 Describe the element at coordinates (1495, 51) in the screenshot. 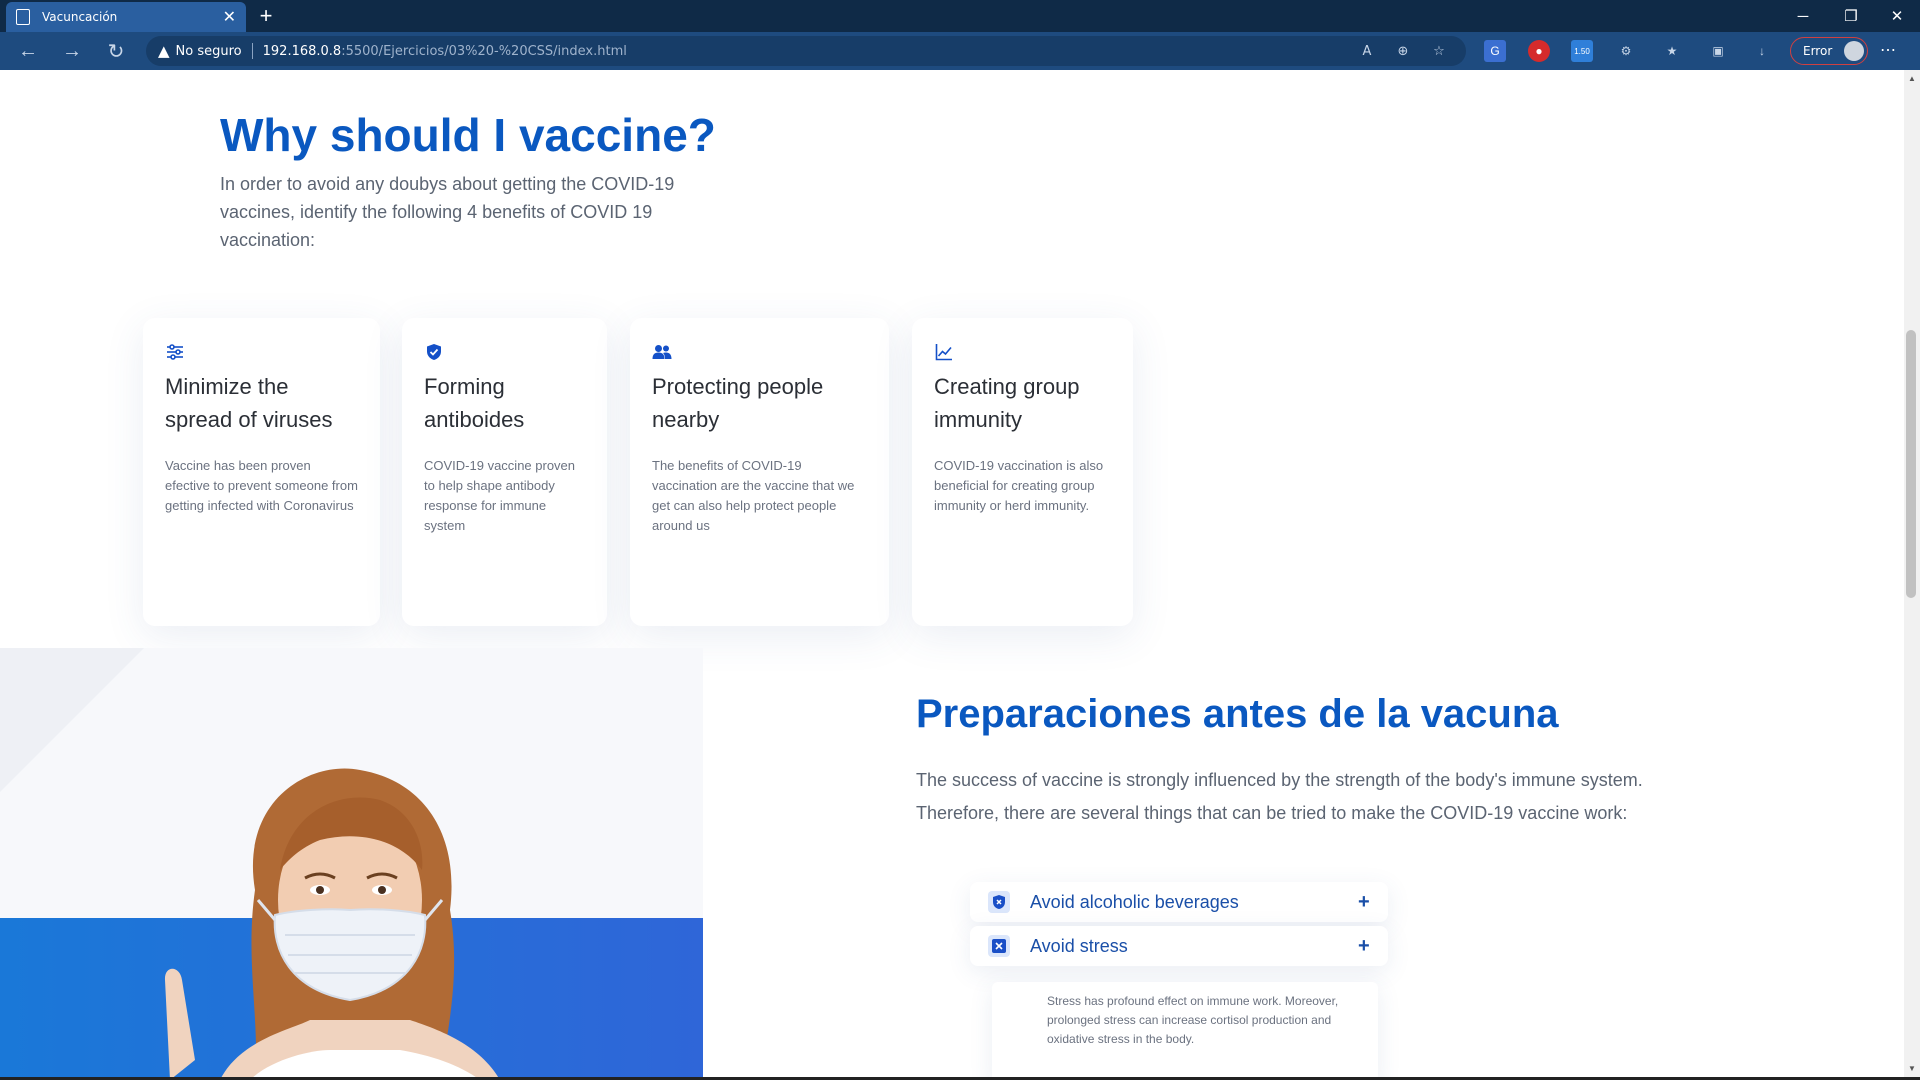

I see `translate-icon: G` at that location.